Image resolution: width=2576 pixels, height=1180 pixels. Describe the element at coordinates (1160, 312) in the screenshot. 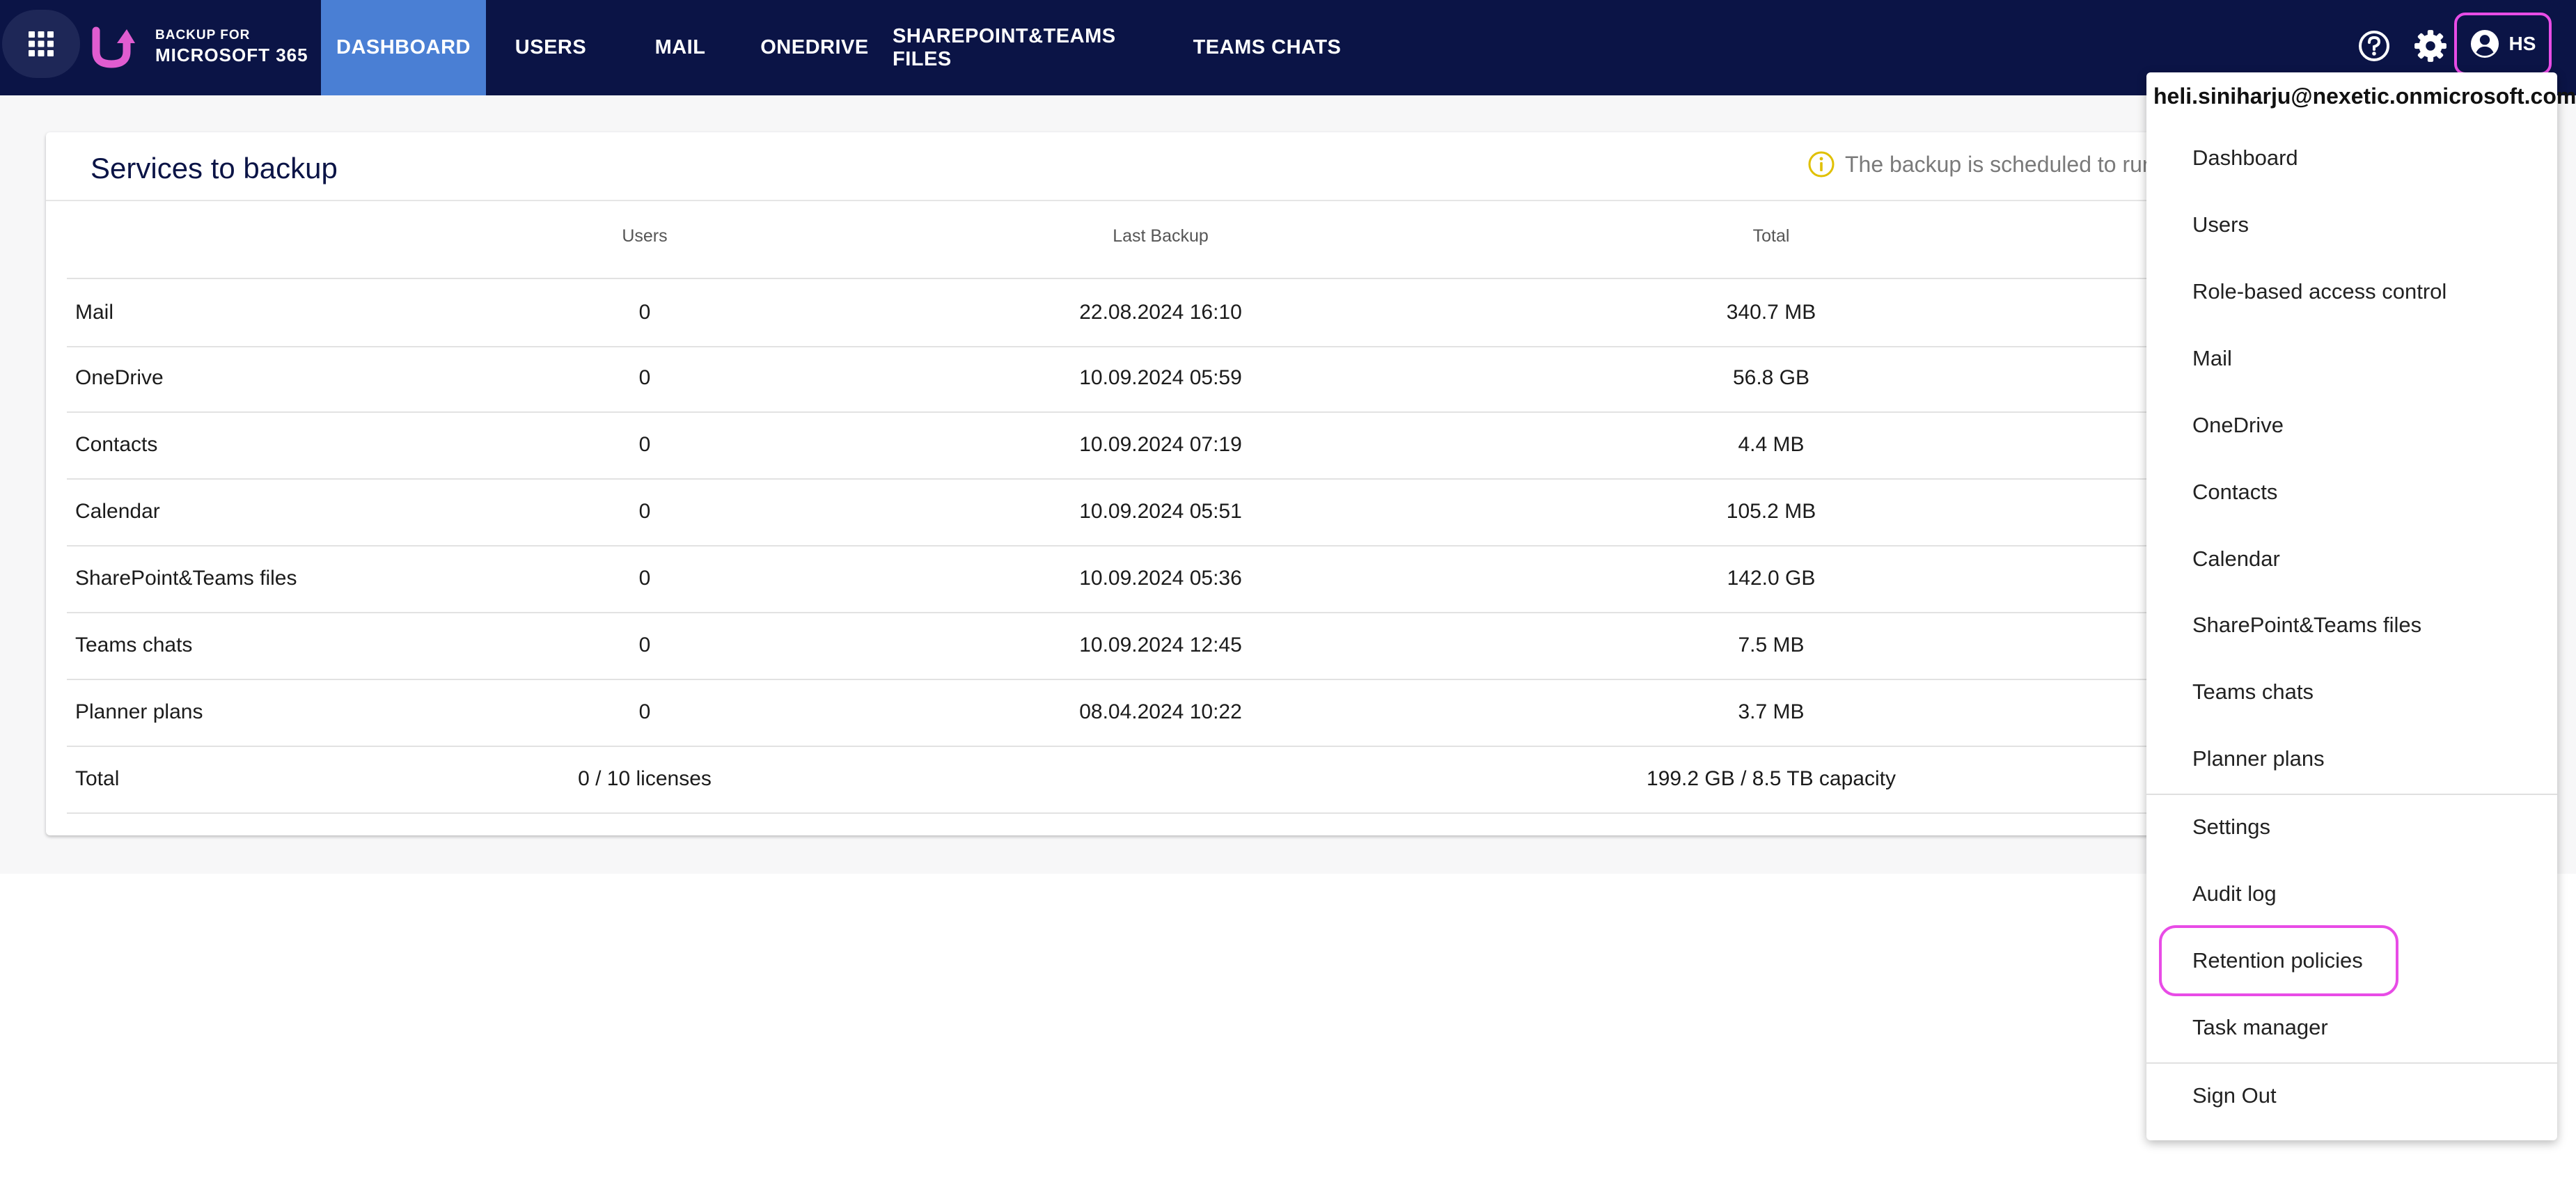

I see `row-last-backup: 22.08.2024 16:10` at that location.